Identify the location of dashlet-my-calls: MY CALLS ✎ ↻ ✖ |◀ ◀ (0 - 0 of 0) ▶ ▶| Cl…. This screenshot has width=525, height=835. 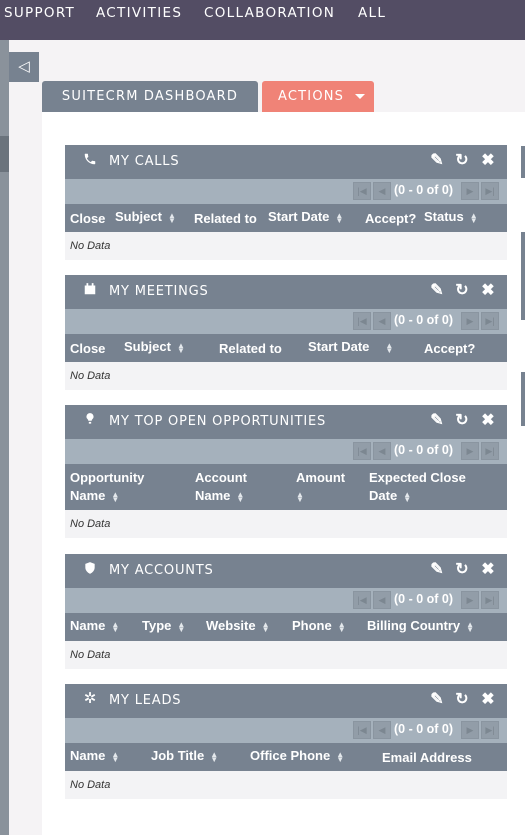
(286, 202).